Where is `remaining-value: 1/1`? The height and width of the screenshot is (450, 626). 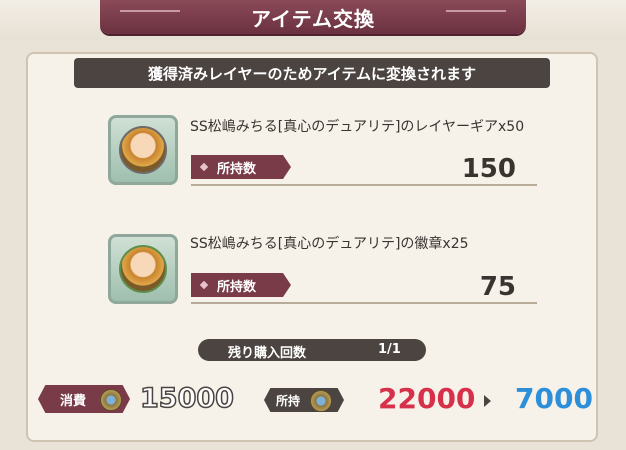 remaining-value: 1/1 is located at coordinates (389, 349).